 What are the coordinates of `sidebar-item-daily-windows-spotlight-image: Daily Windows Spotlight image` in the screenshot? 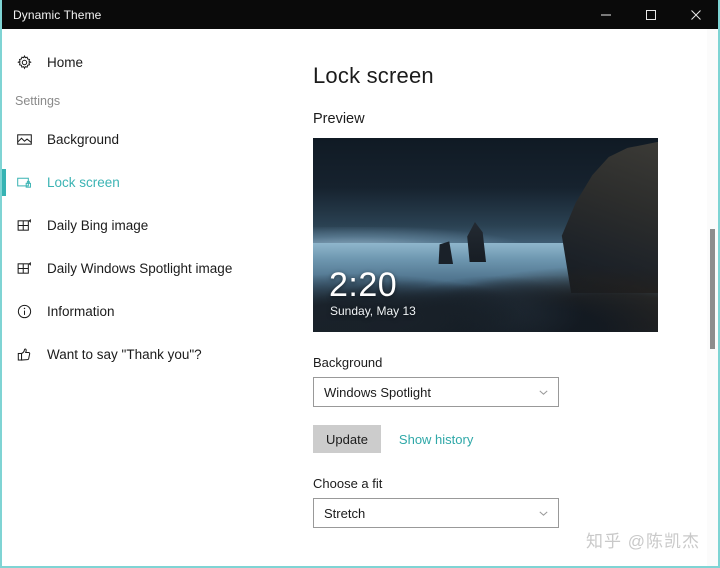 It's located at (150, 268).